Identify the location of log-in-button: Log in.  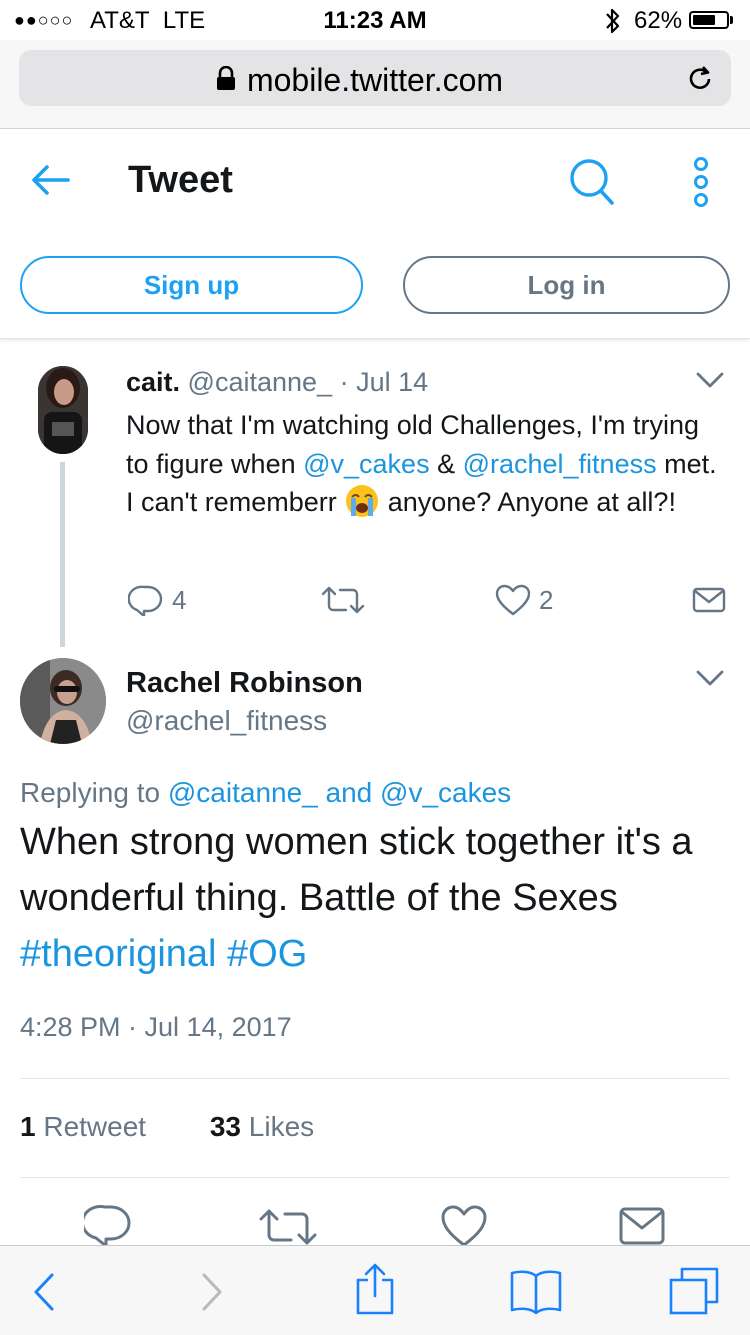
(566, 285).